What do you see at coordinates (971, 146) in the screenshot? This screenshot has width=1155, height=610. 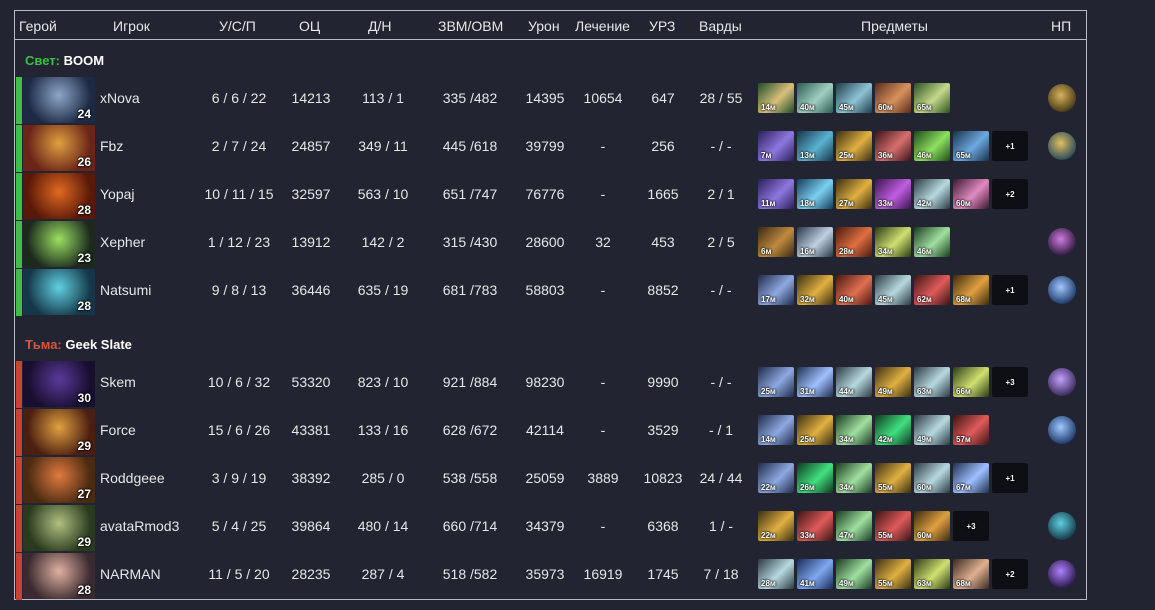 I see `item-heart-icon: 65м` at bounding box center [971, 146].